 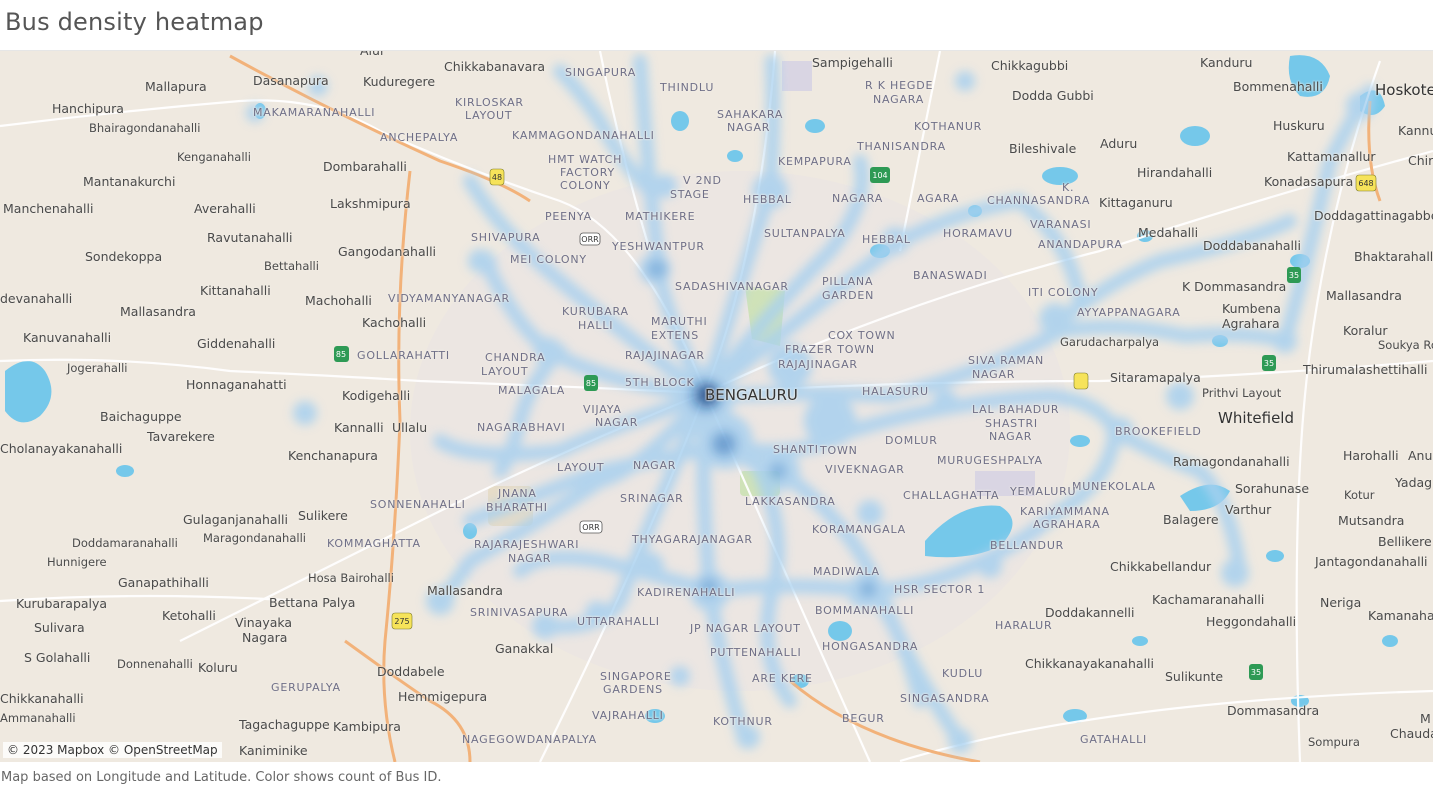 What do you see at coordinates (449, 298) in the screenshot?
I see `place-label: VIDYAMANYANAGAR` at bounding box center [449, 298].